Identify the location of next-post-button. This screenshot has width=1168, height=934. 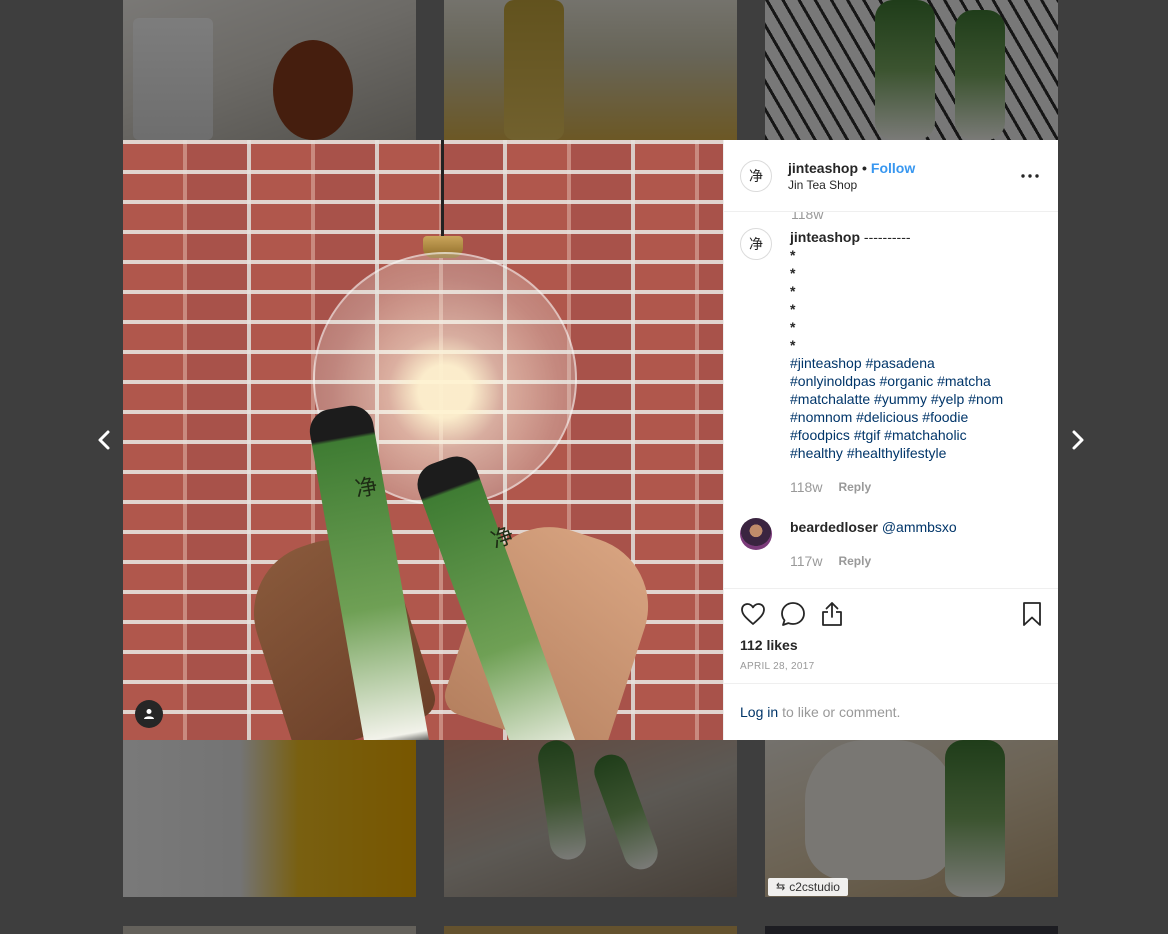
(1078, 440).